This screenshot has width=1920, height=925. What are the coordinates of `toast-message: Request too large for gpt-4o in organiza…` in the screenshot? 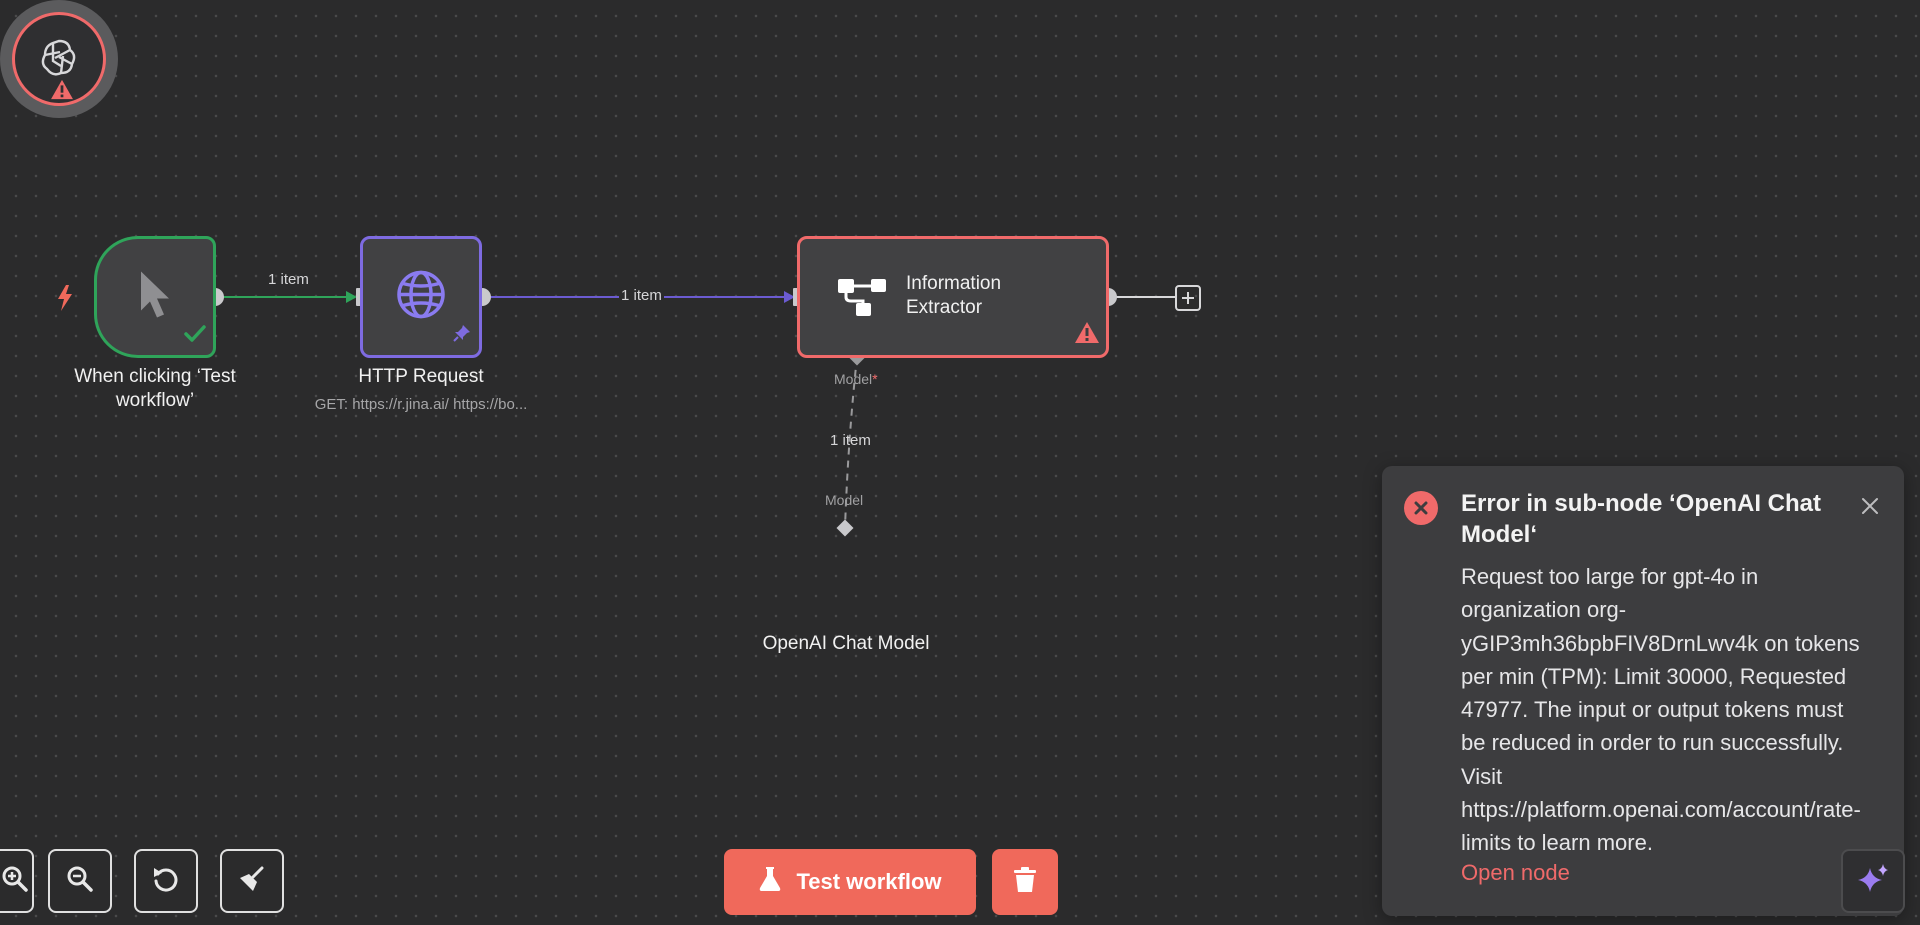 It's located at (1661, 710).